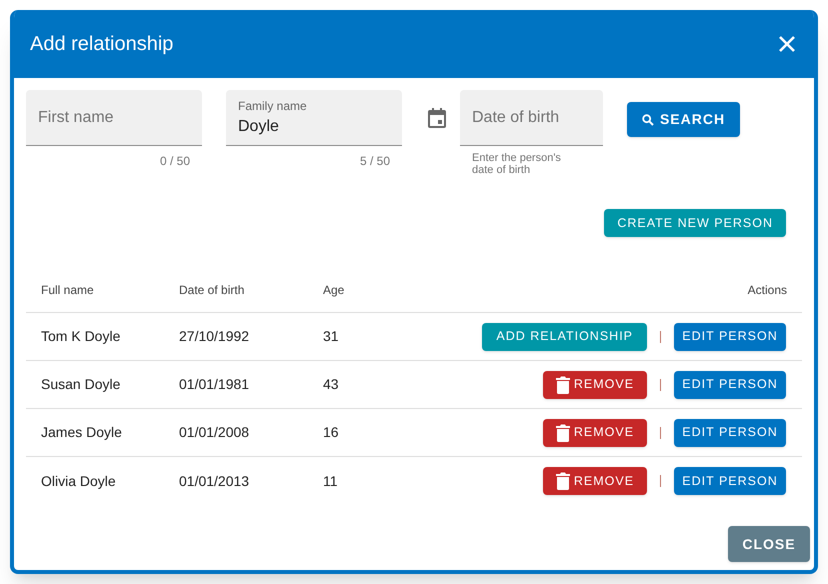  Describe the element at coordinates (79, 481) in the screenshot. I see `table-cell-text: Olivia Doyle` at that location.